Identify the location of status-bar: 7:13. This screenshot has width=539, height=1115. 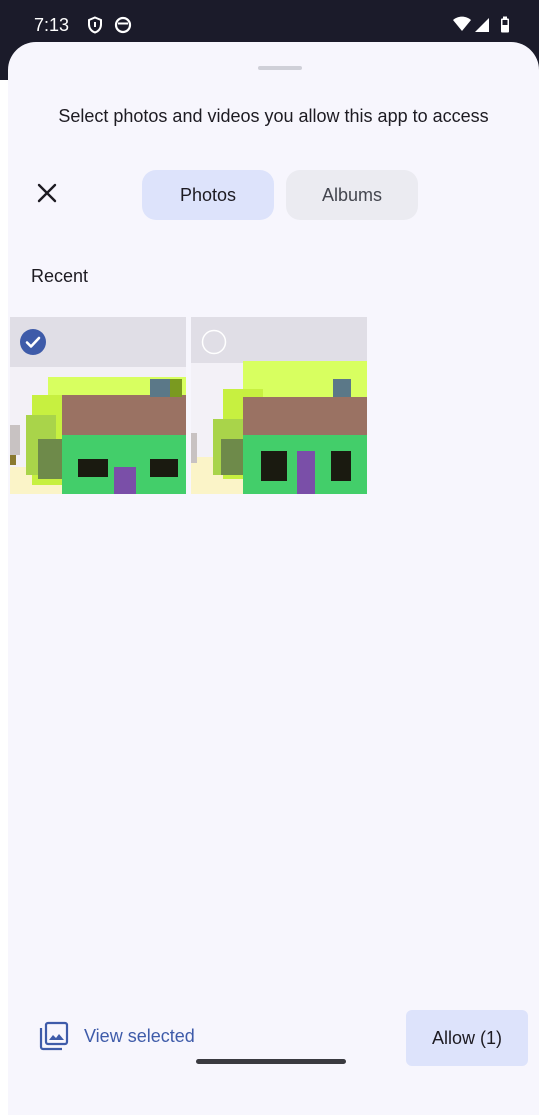
(269, 25).